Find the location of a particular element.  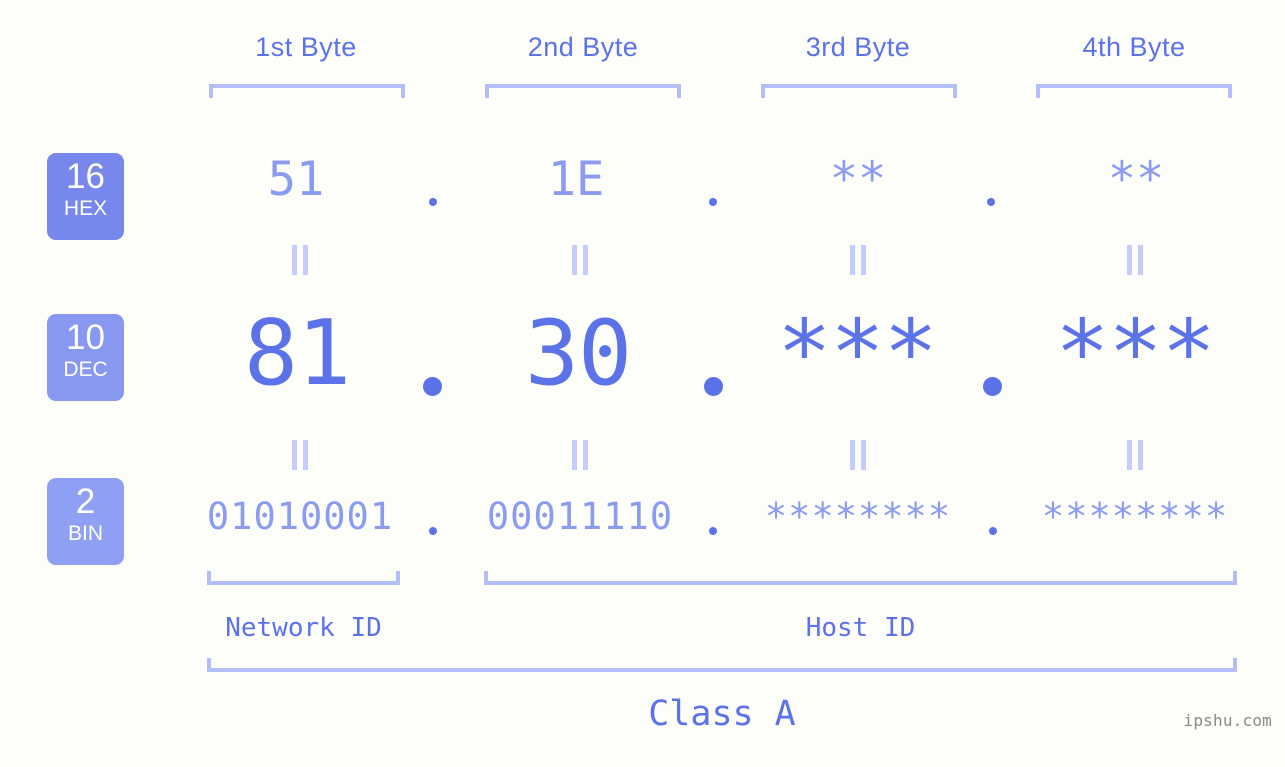

bin-byte-2: 00011110 is located at coordinates (580, 516).